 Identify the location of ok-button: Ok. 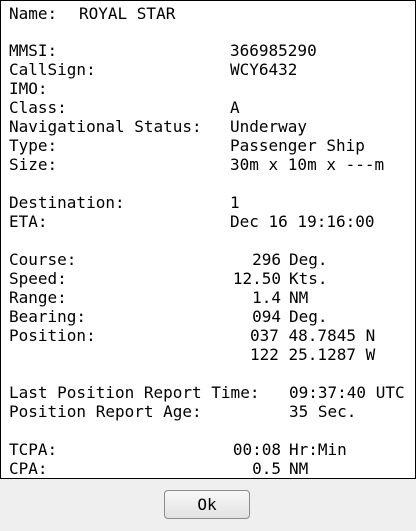
(207, 504).